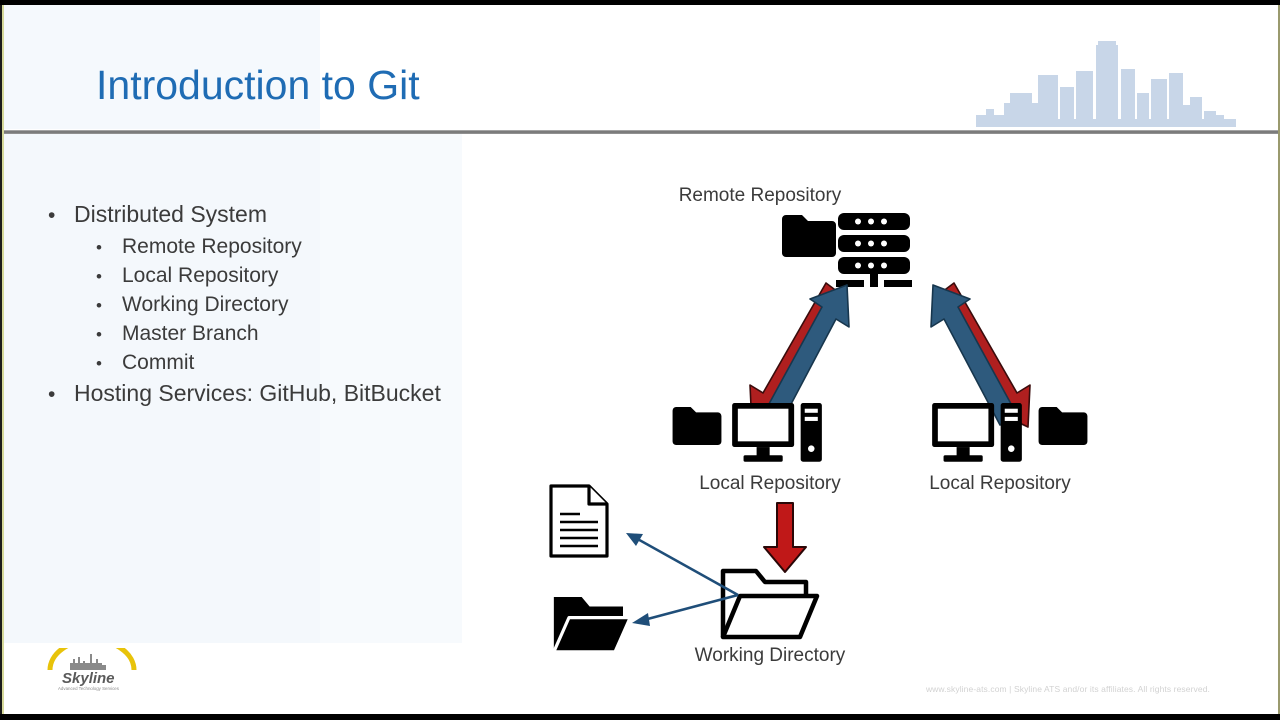  Describe the element at coordinates (258, 85) in the screenshot. I see `page-title: Introduction to Git` at that location.